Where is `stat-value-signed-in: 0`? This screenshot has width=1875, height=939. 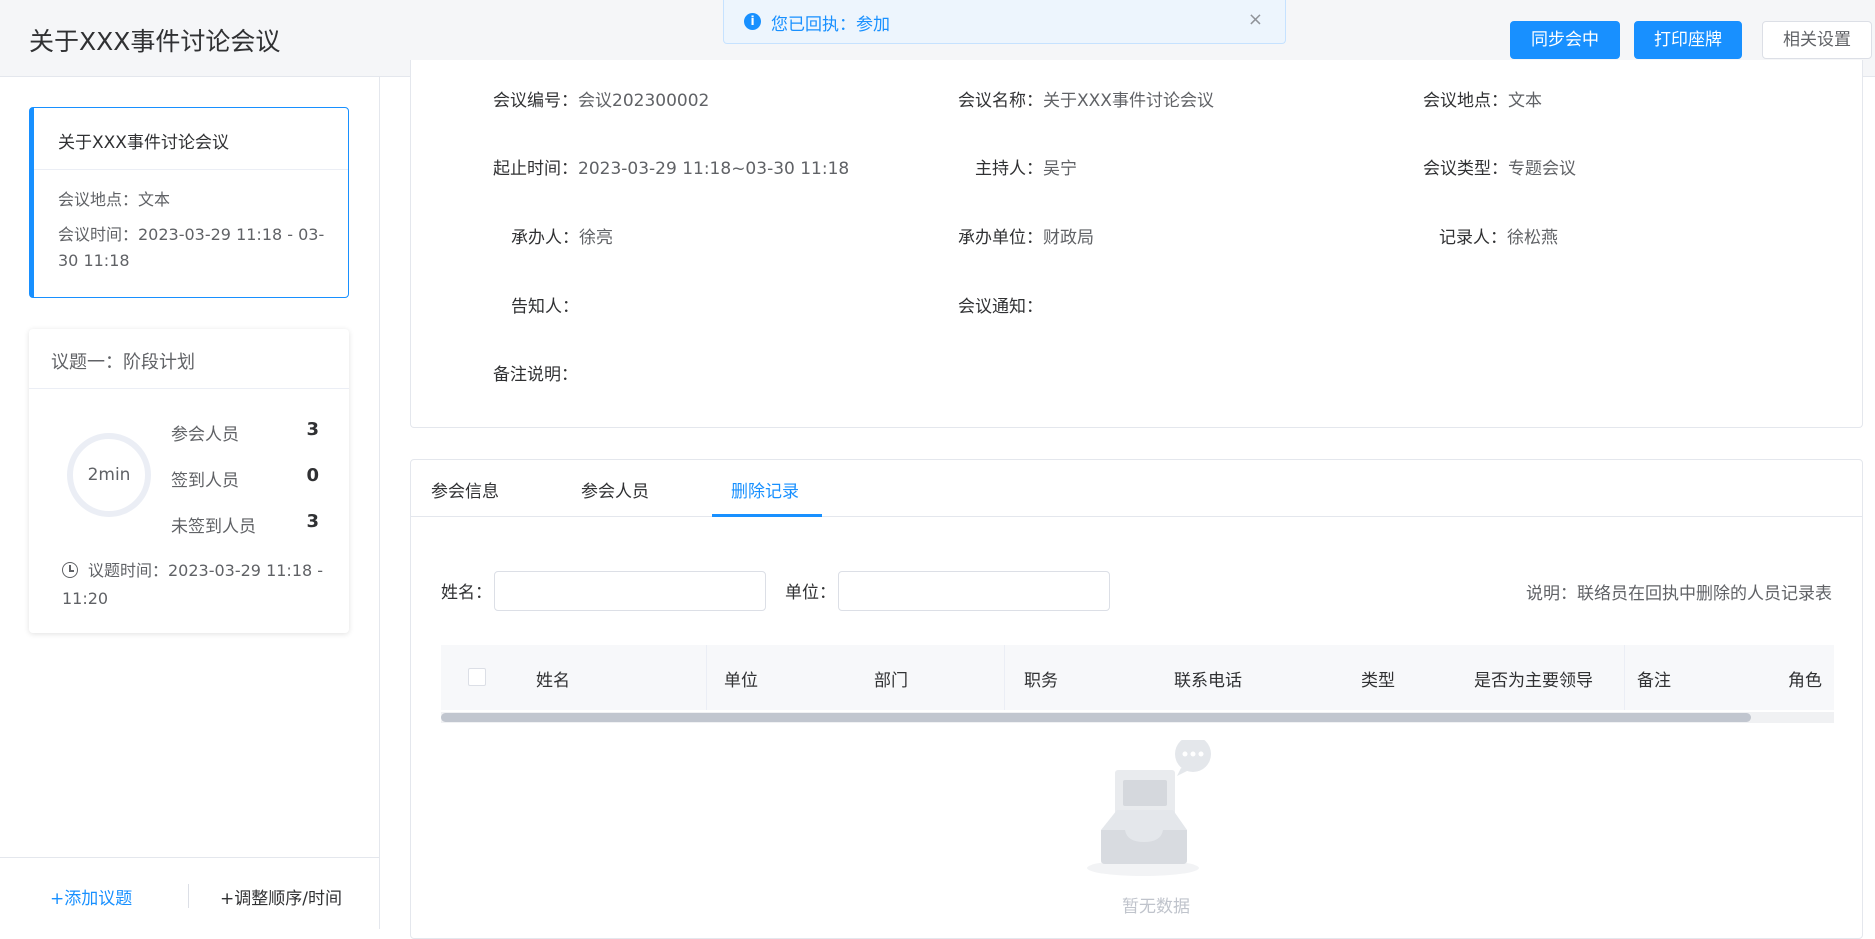 stat-value-signed-in: 0 is located at coordinates (312, 475).